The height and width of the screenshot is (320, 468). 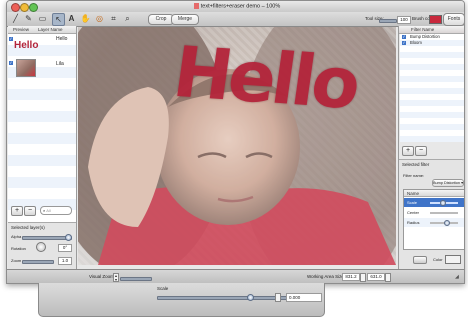 I want to click on rotation-dial, so click(x=41, y=247).